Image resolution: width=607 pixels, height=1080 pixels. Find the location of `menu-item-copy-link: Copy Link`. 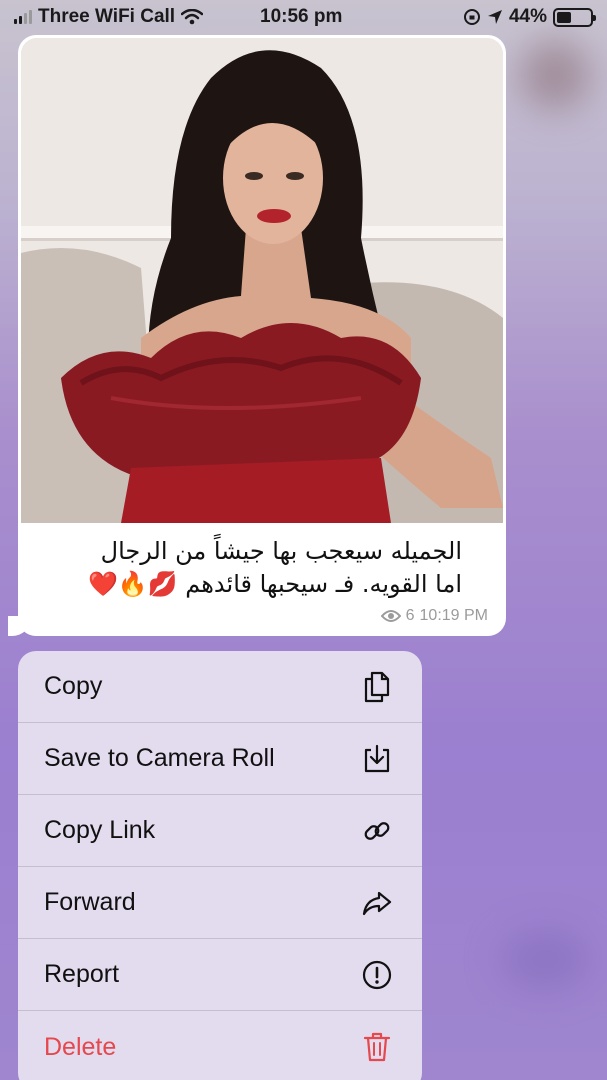

menu-item-copy-link: Copy Link is located at coordinates (220, 831).